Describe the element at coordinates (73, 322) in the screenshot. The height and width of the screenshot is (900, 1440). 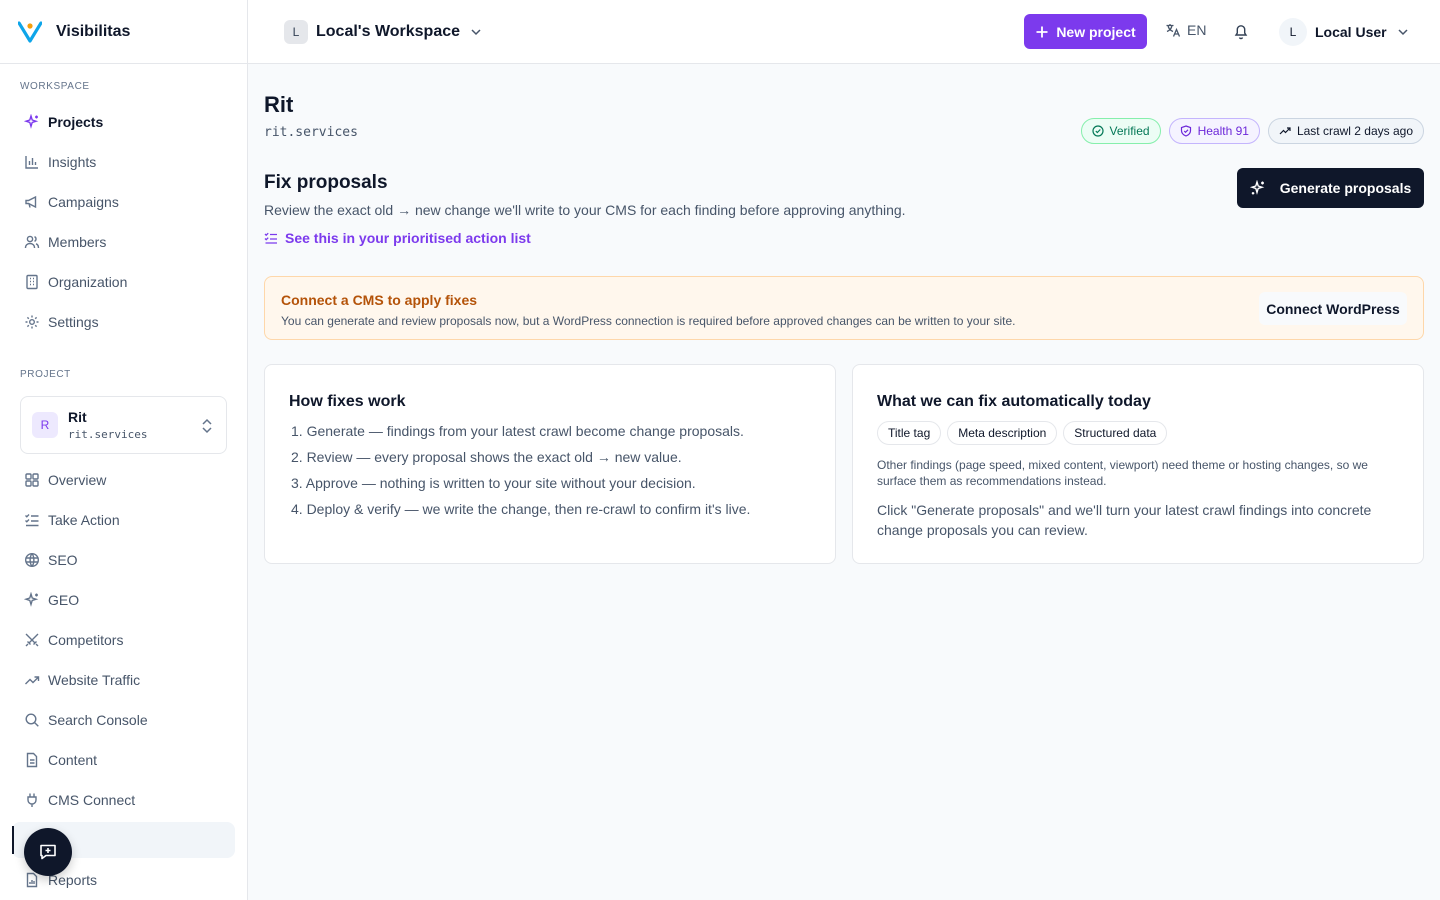
I see `sidebar-item-label: Settings` at that location.